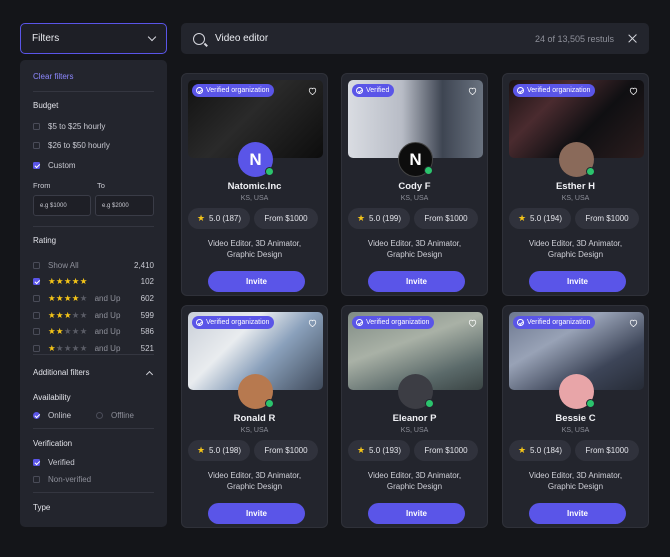  What do you see at coordinates (42, 185) in the screenshot?
I see `from-label: From` at bounding box center [42, 185].